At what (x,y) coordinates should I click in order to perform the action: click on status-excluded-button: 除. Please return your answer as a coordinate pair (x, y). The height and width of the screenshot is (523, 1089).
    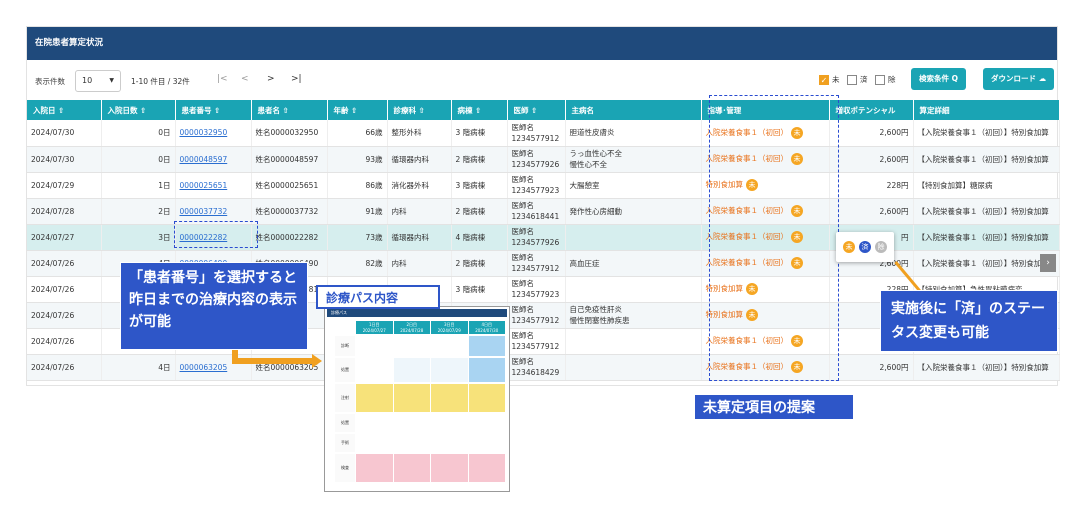
    Looking at the image, I should click on (881, 247).